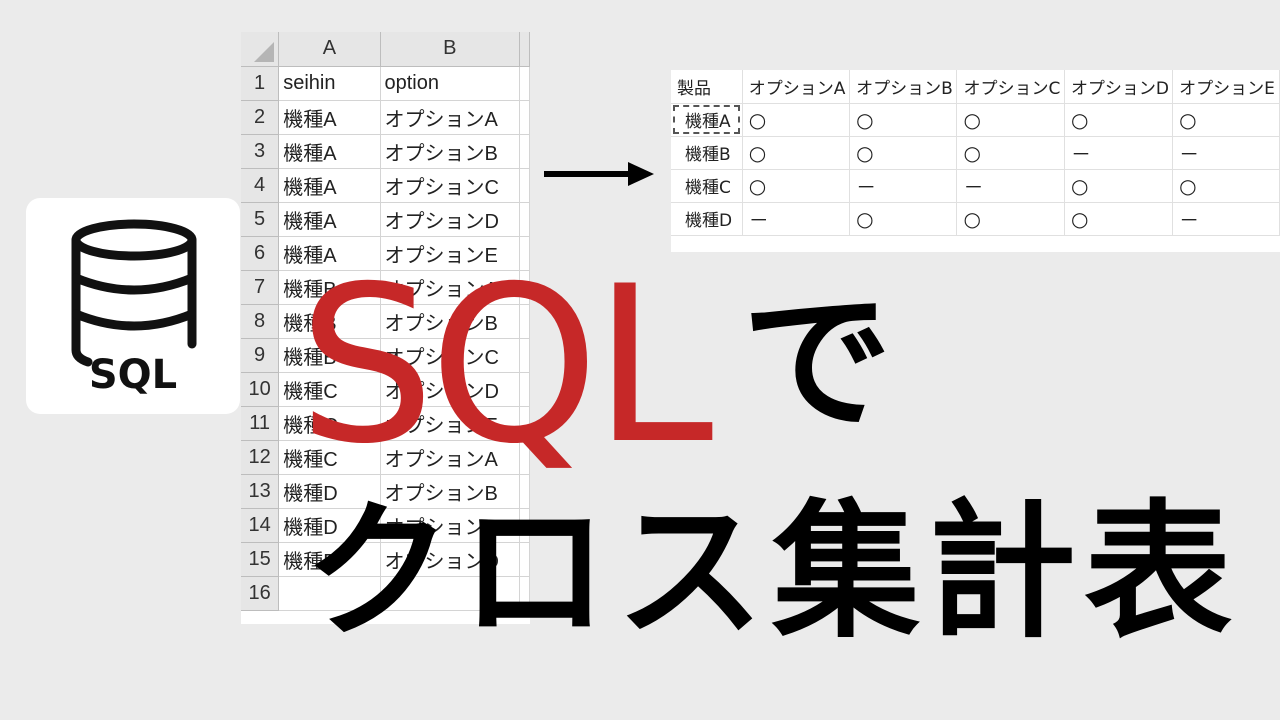 Image resolution: width=1280 pixels, height=720 pixels. Describe the element at coordinates (796, 87) in the screenshot. I see `cross-header-option: オプションA` at that location.